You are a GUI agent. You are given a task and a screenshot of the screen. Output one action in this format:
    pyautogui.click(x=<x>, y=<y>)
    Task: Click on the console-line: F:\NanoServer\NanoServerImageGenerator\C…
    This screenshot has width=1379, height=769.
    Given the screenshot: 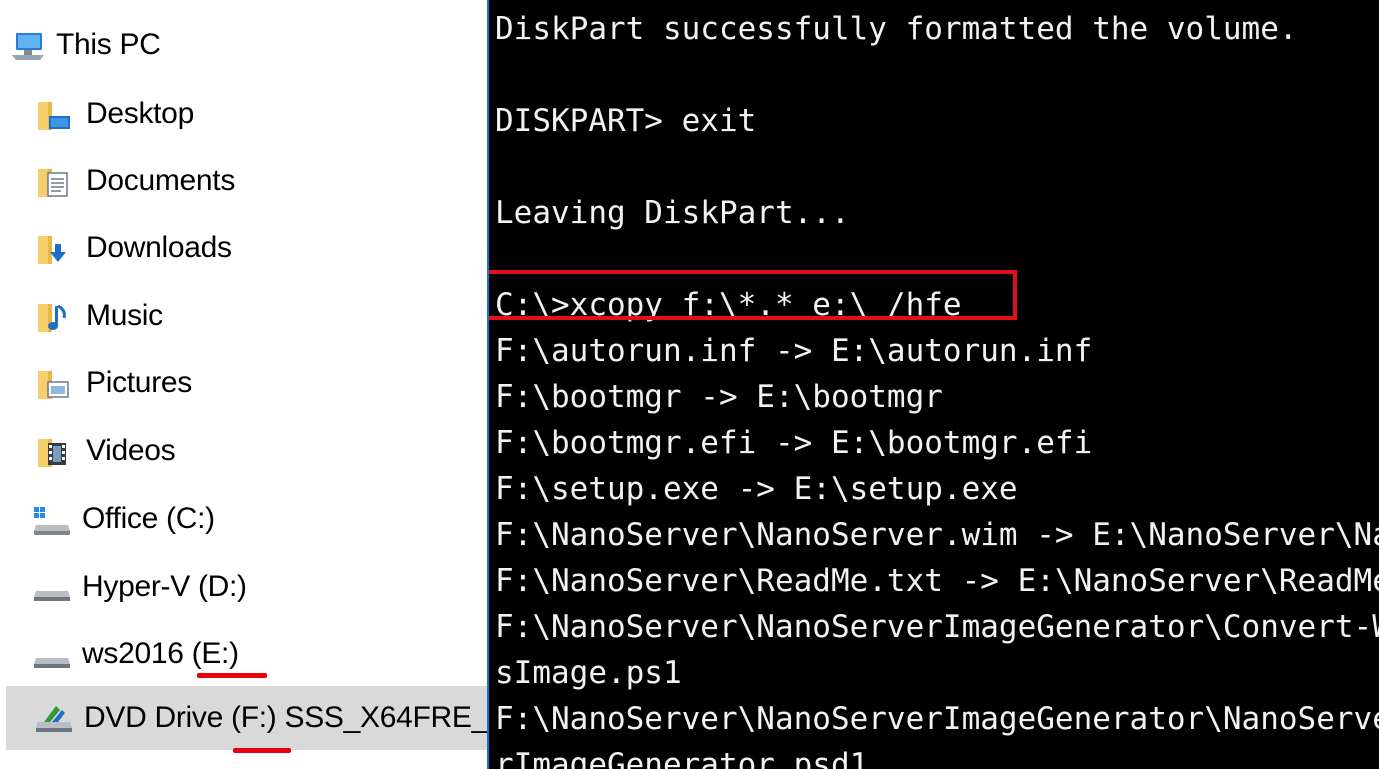 What is the action you would take?
    pyautogui.click(x=937, y=627)
    